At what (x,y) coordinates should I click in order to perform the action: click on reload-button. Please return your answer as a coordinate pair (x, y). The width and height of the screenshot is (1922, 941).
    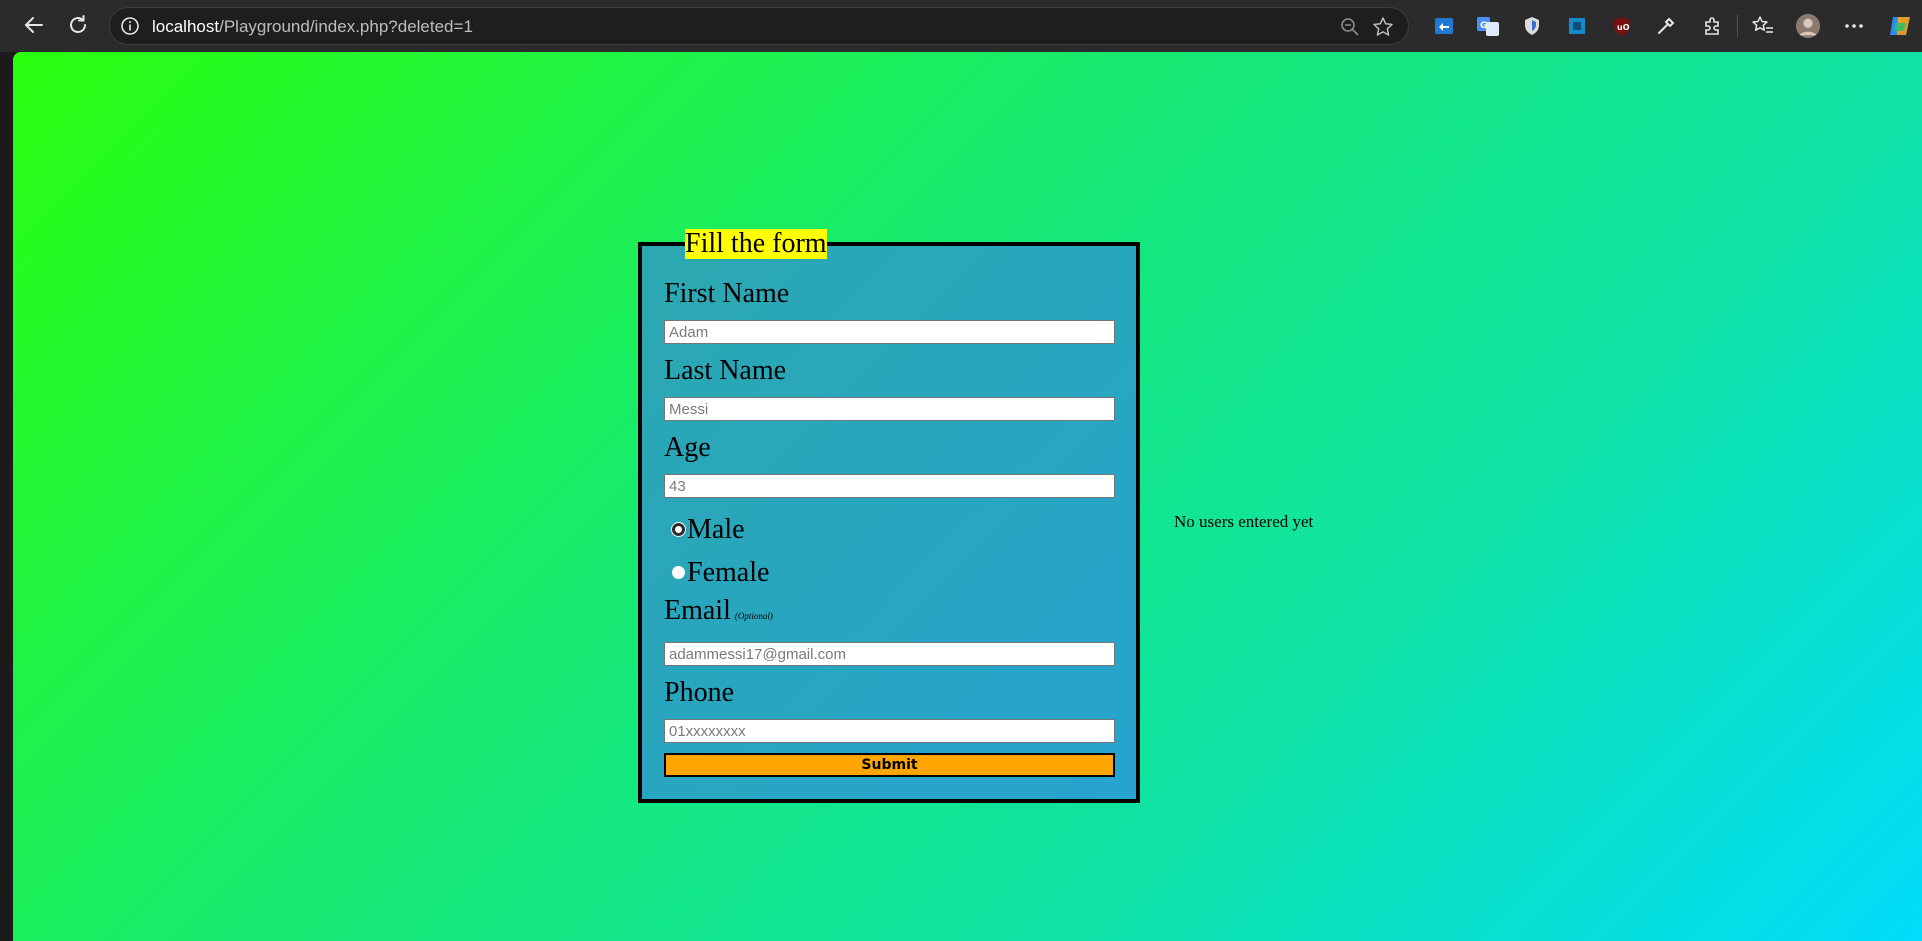
    Looking at the image, I should click on (78, 25).